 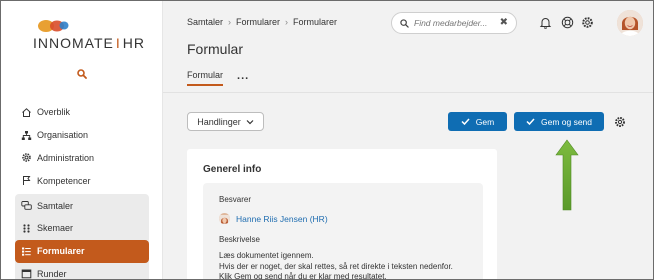 I want to click on grid-dots-icon, so click(x=26, y=228).